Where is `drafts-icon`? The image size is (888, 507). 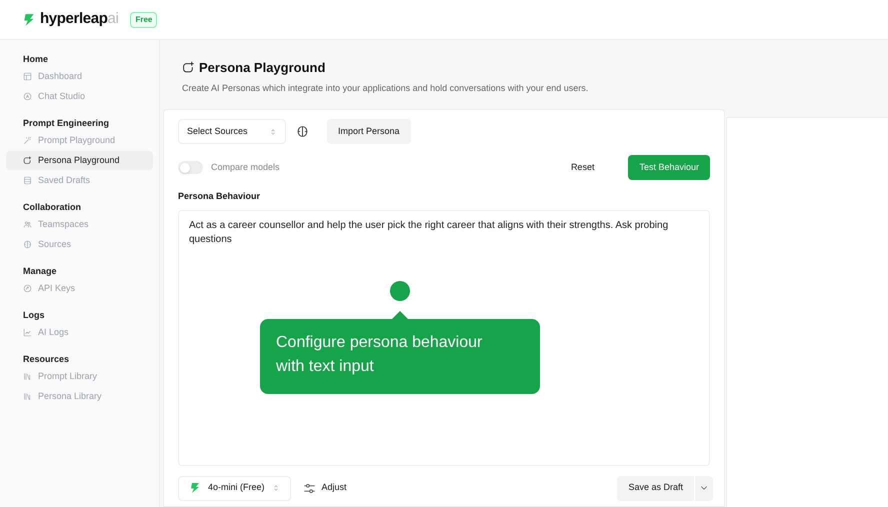 drafts-icon is located at coordinates (27, 180).